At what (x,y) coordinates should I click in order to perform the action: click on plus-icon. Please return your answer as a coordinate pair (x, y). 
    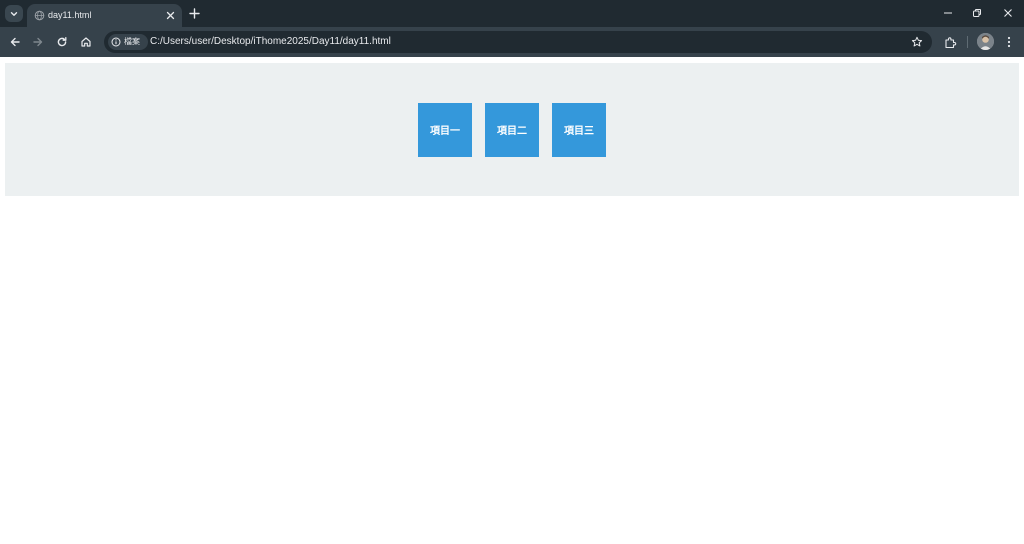
    Looking at the image, I should click on (194, 13).